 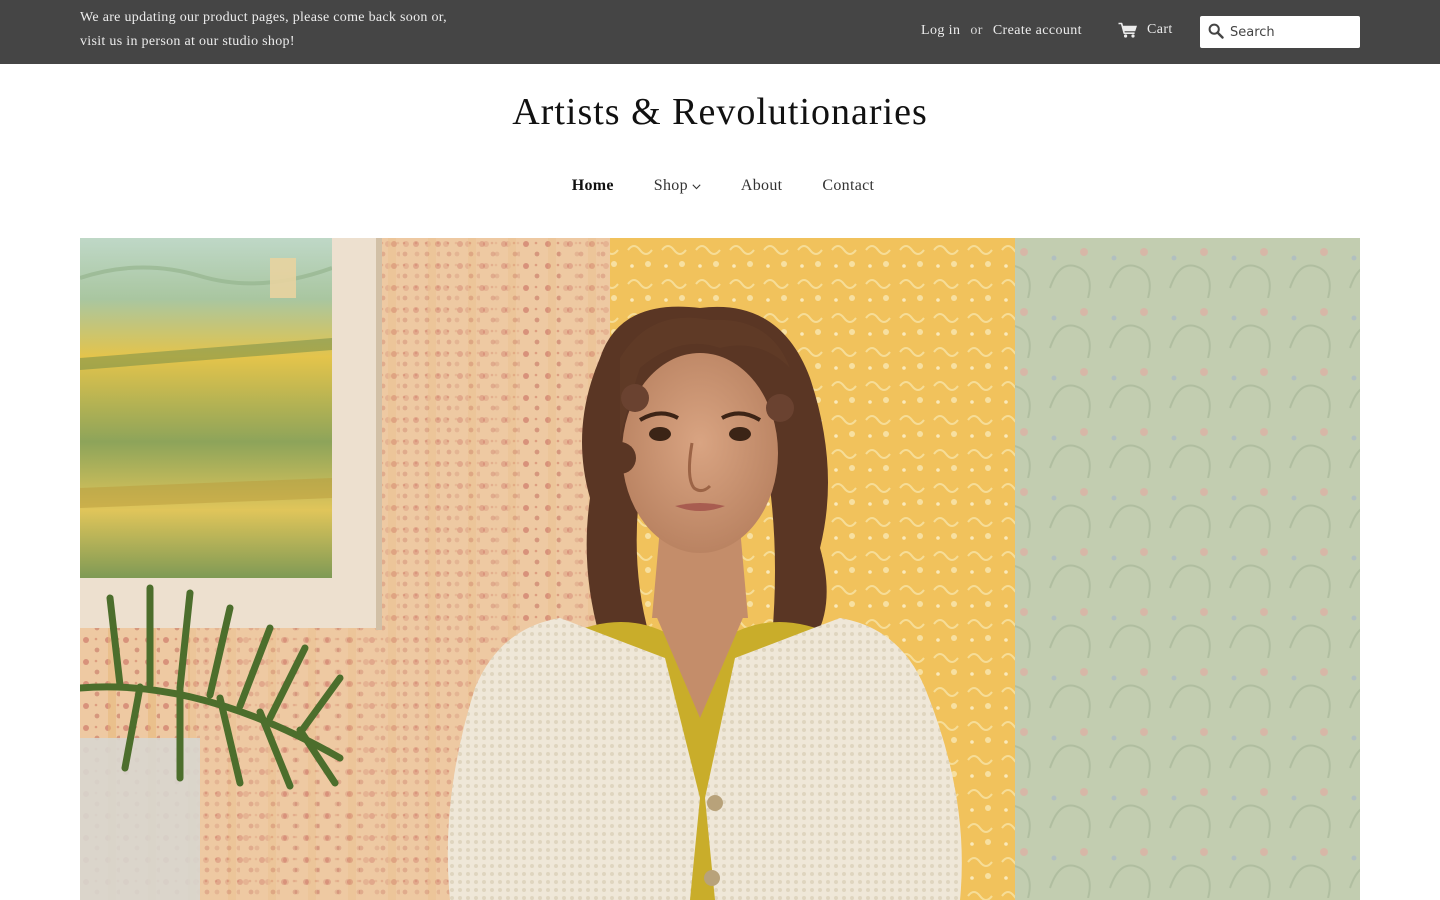 What do you see at coordinates (762, 186) in the screenshot?
I see `nav-about: About` at bounding box center [762, 186].